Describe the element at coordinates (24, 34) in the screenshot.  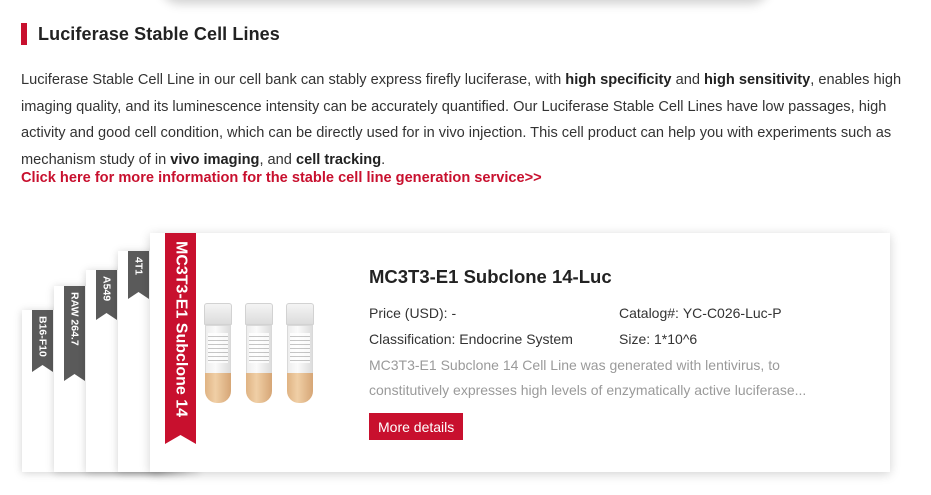
I see `heading-accent-bar` at that location.